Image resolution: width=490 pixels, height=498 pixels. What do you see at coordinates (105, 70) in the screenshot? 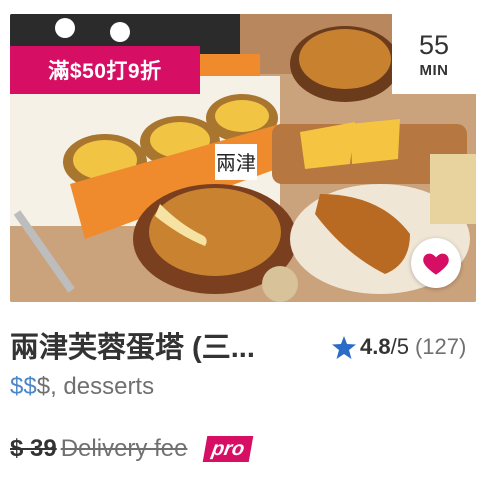
I see `promo-badge: 滿$50打9折` at bounding box center [105, 70].